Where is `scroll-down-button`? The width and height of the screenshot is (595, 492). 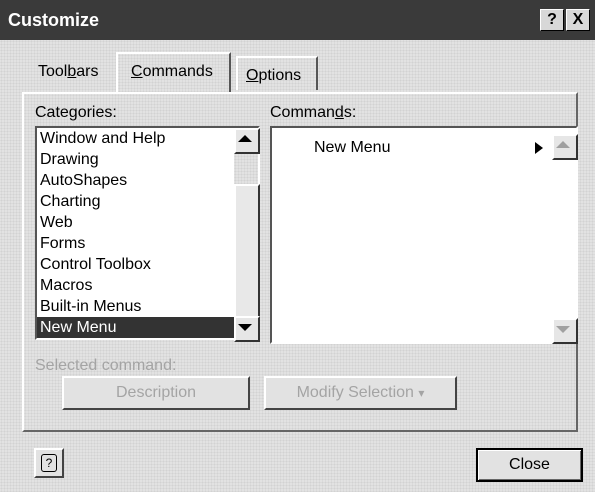 scroll-down-button is located at coordinates (247, 329).